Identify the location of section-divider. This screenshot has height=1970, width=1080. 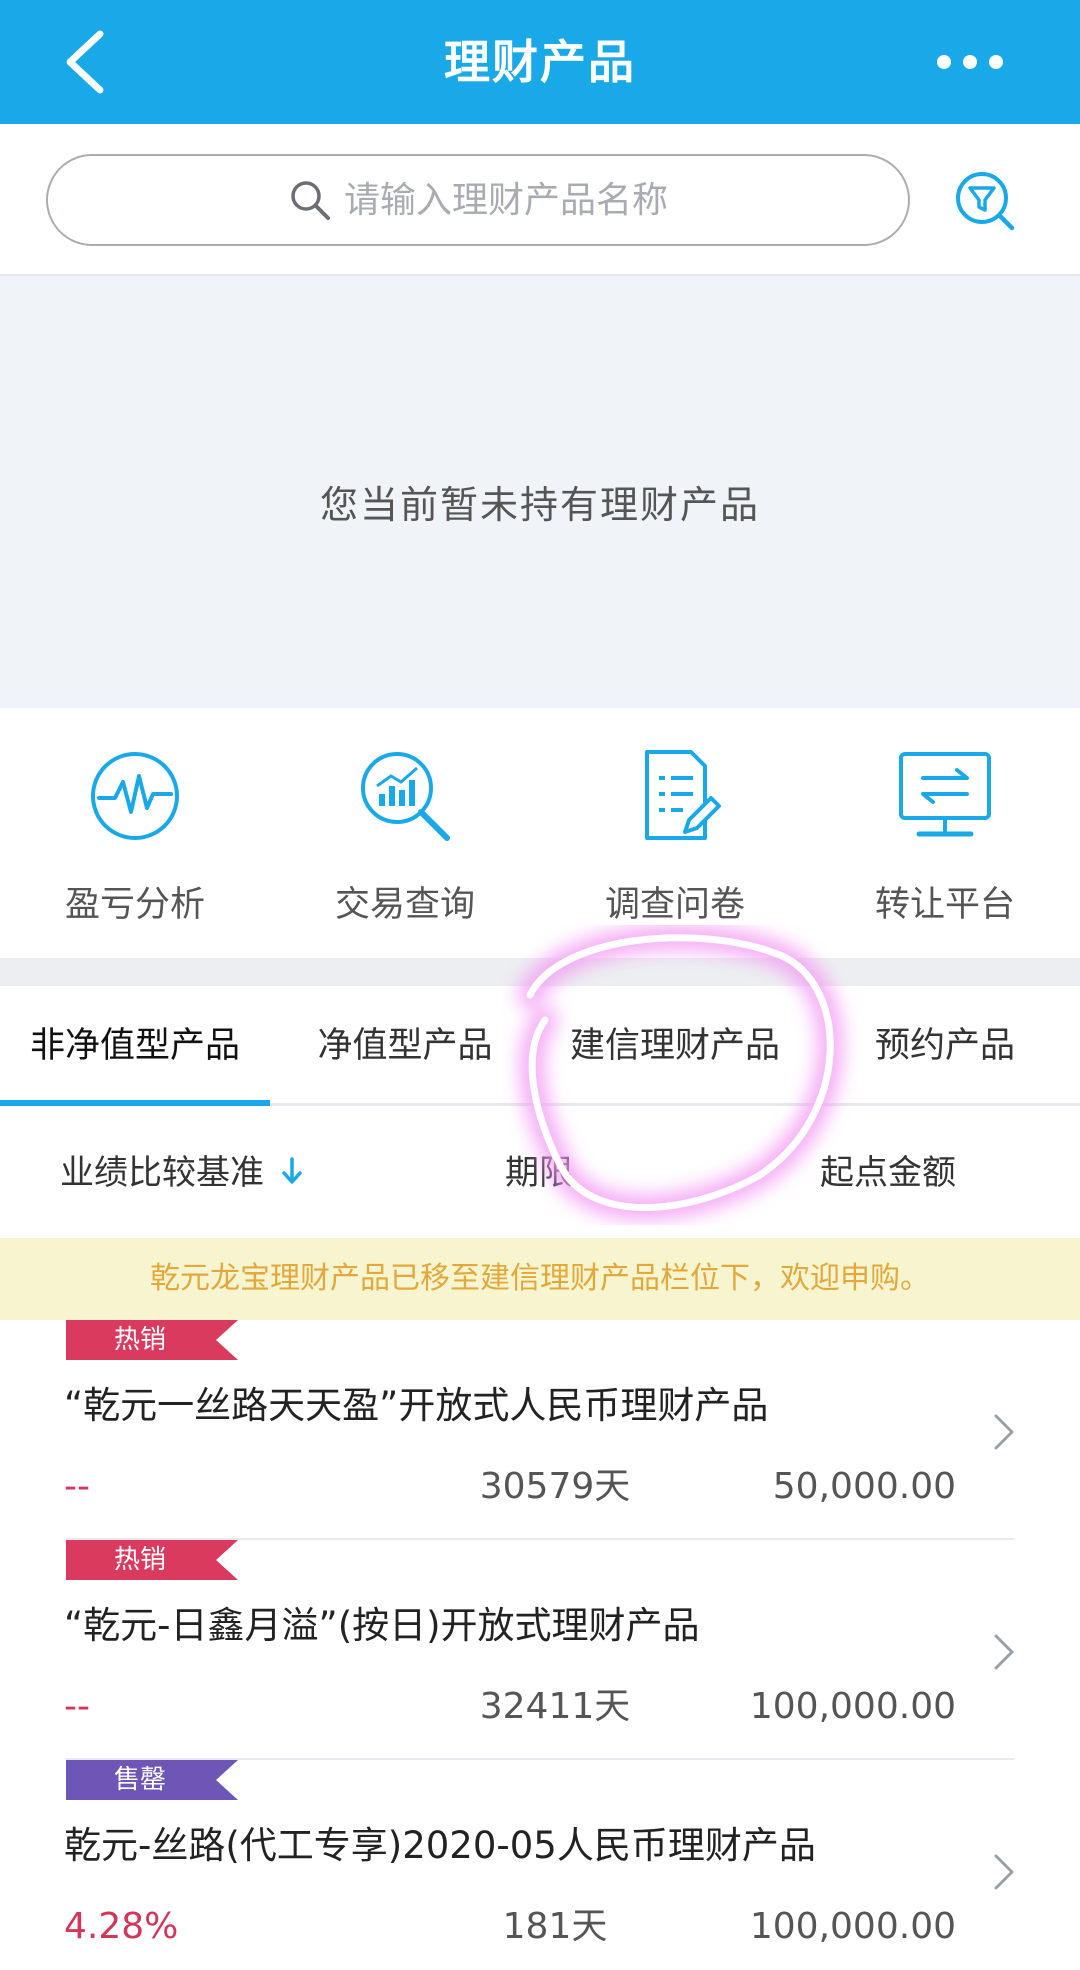
(540, 972).